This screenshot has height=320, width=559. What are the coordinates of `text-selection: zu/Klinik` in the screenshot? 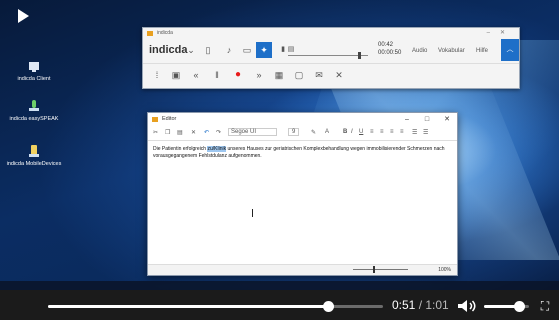 It's located at (217, 149).